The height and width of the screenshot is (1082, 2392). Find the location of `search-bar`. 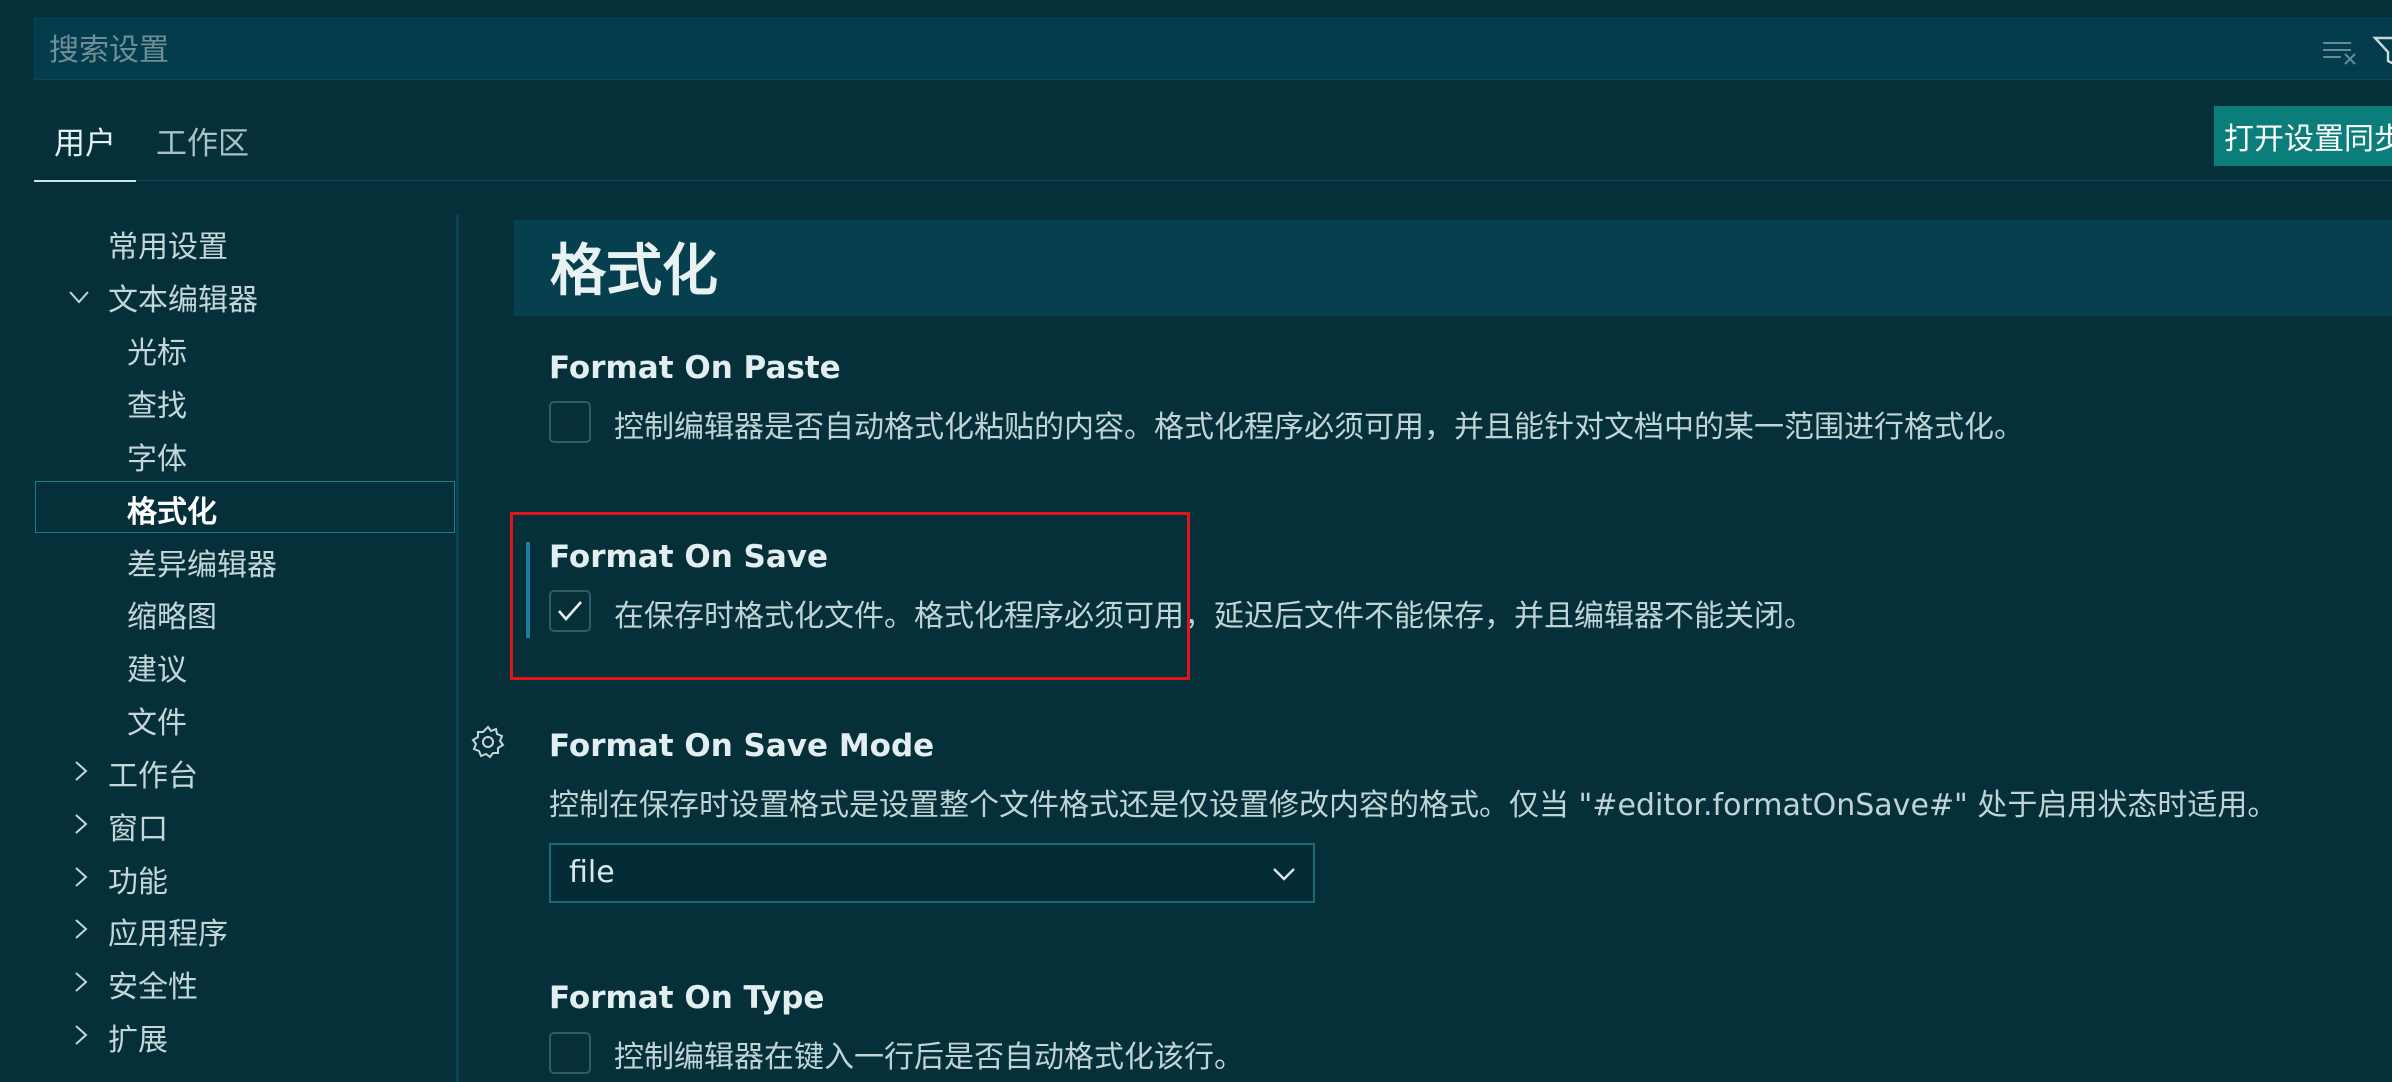

search-bar is located at coordinates (1213, 49).